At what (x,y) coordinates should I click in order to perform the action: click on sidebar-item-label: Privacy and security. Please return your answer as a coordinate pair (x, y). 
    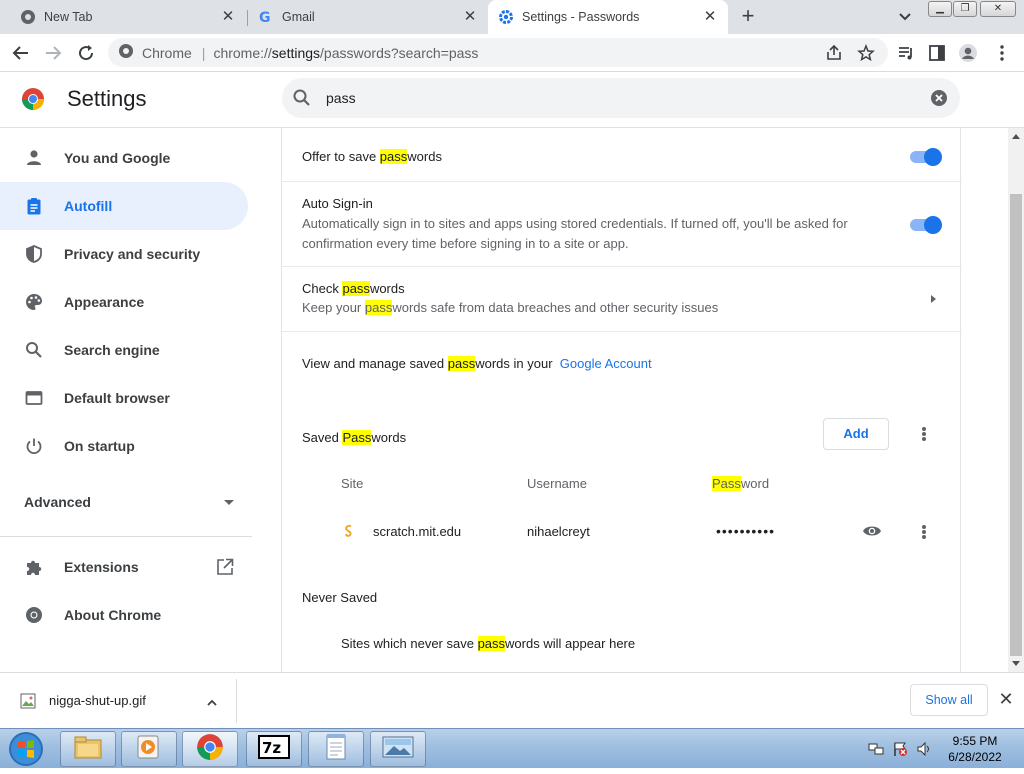
    Looking at the image, I should click on (132, 254).